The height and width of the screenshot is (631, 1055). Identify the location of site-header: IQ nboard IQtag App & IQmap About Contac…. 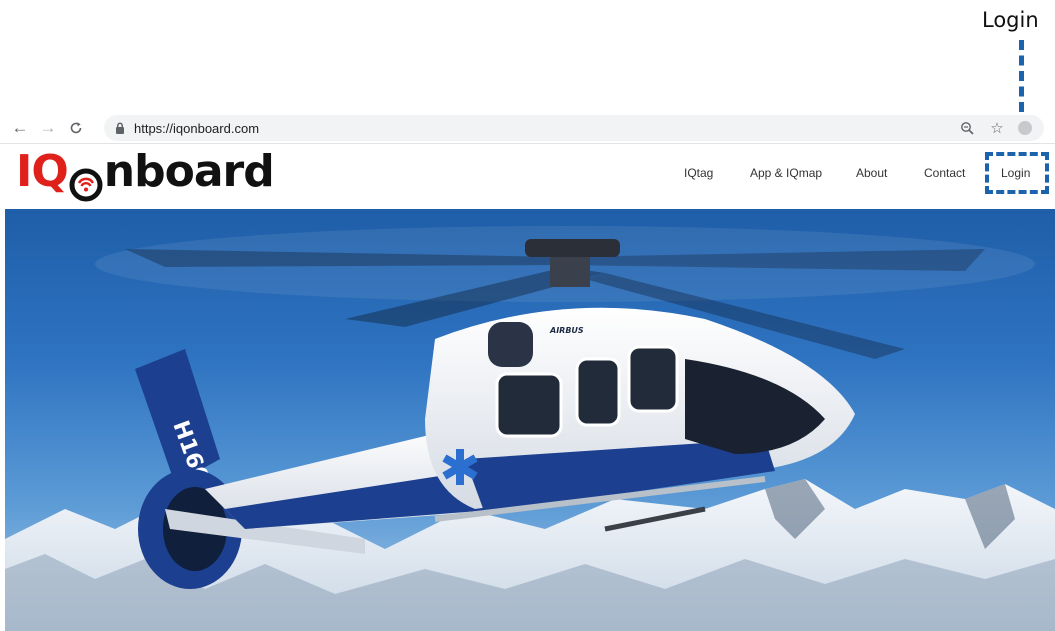
(527, 176).